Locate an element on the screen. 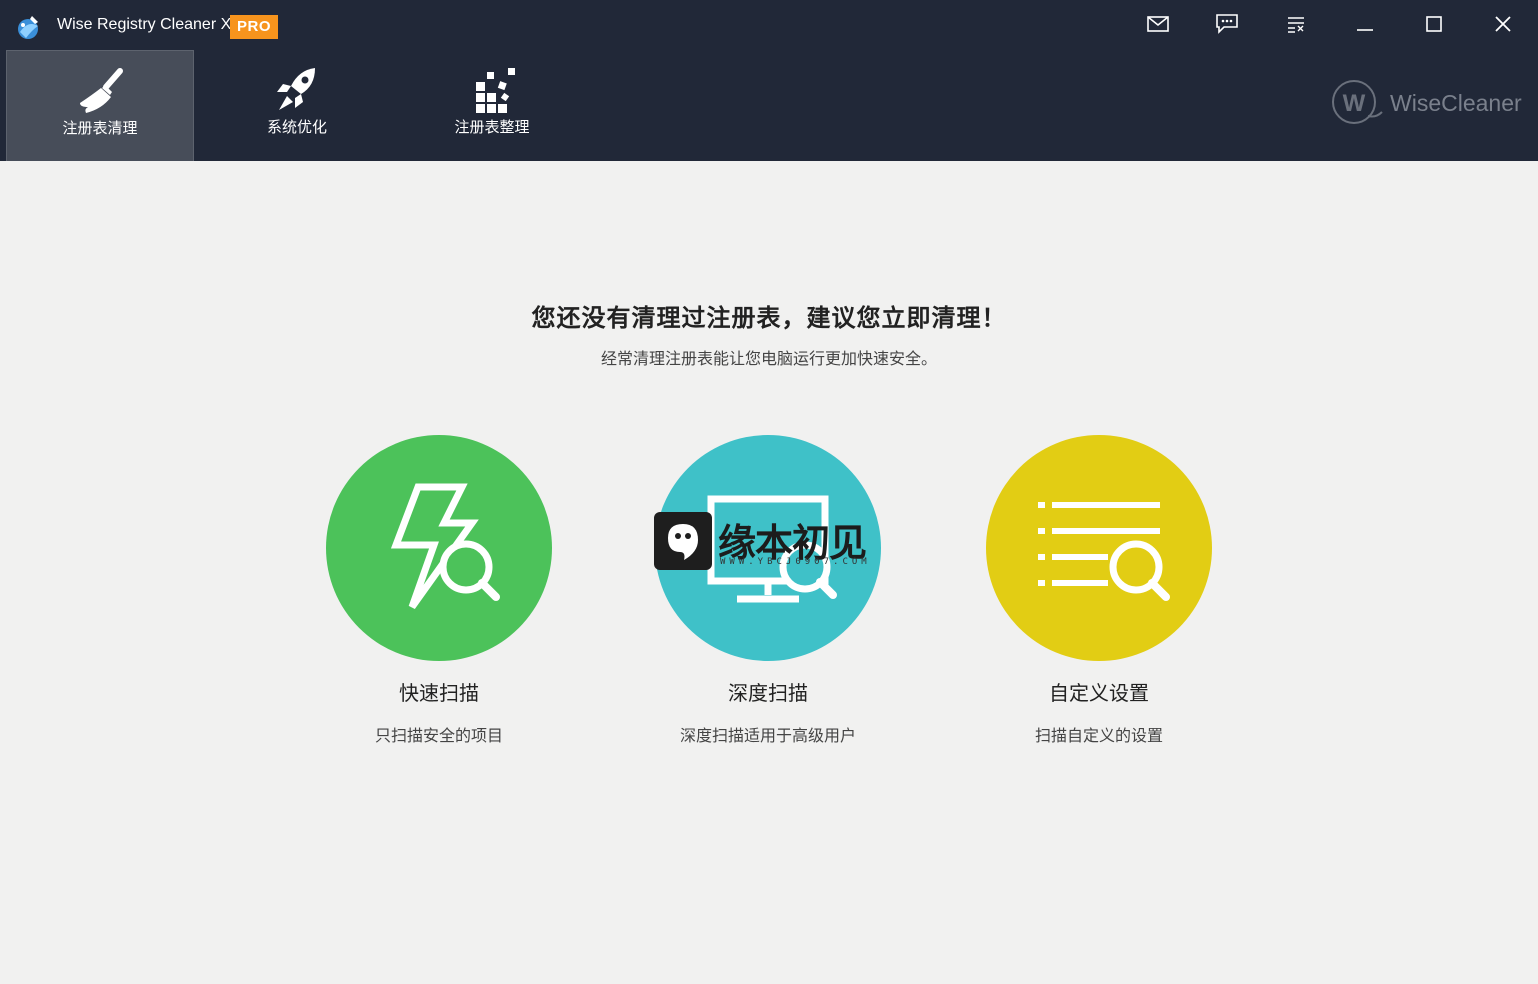 This screenshot has height=984, width=1538. mail-button is located at coordinates (1158, 24).